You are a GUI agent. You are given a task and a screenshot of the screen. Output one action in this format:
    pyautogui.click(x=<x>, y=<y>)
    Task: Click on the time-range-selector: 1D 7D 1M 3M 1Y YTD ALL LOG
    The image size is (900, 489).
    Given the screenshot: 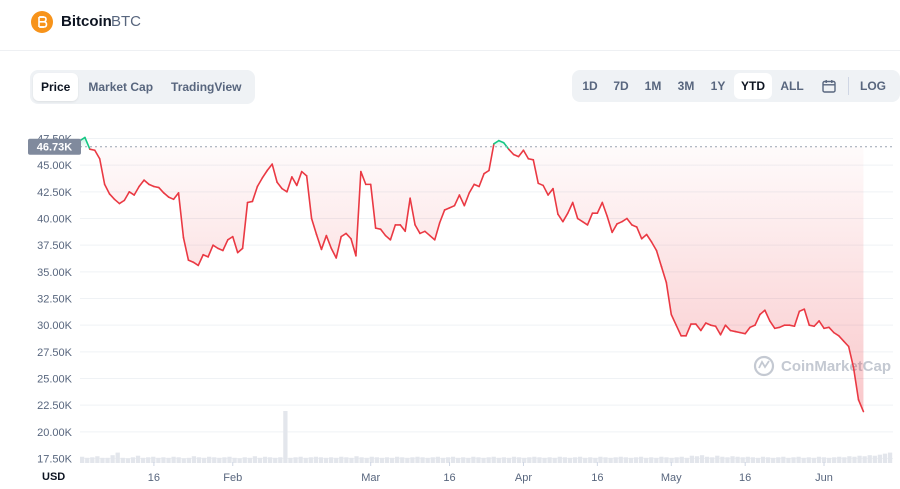 What is the action you would take?
    pyautogui.click(x=736, y=86)
    